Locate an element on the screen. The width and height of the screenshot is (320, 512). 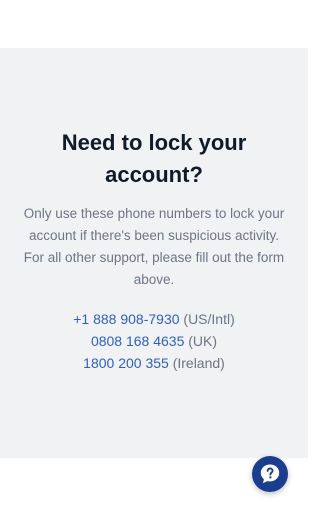
phone-row-ireland: 1800 200 355 (Ireland) is located at coordinates (154, 363).